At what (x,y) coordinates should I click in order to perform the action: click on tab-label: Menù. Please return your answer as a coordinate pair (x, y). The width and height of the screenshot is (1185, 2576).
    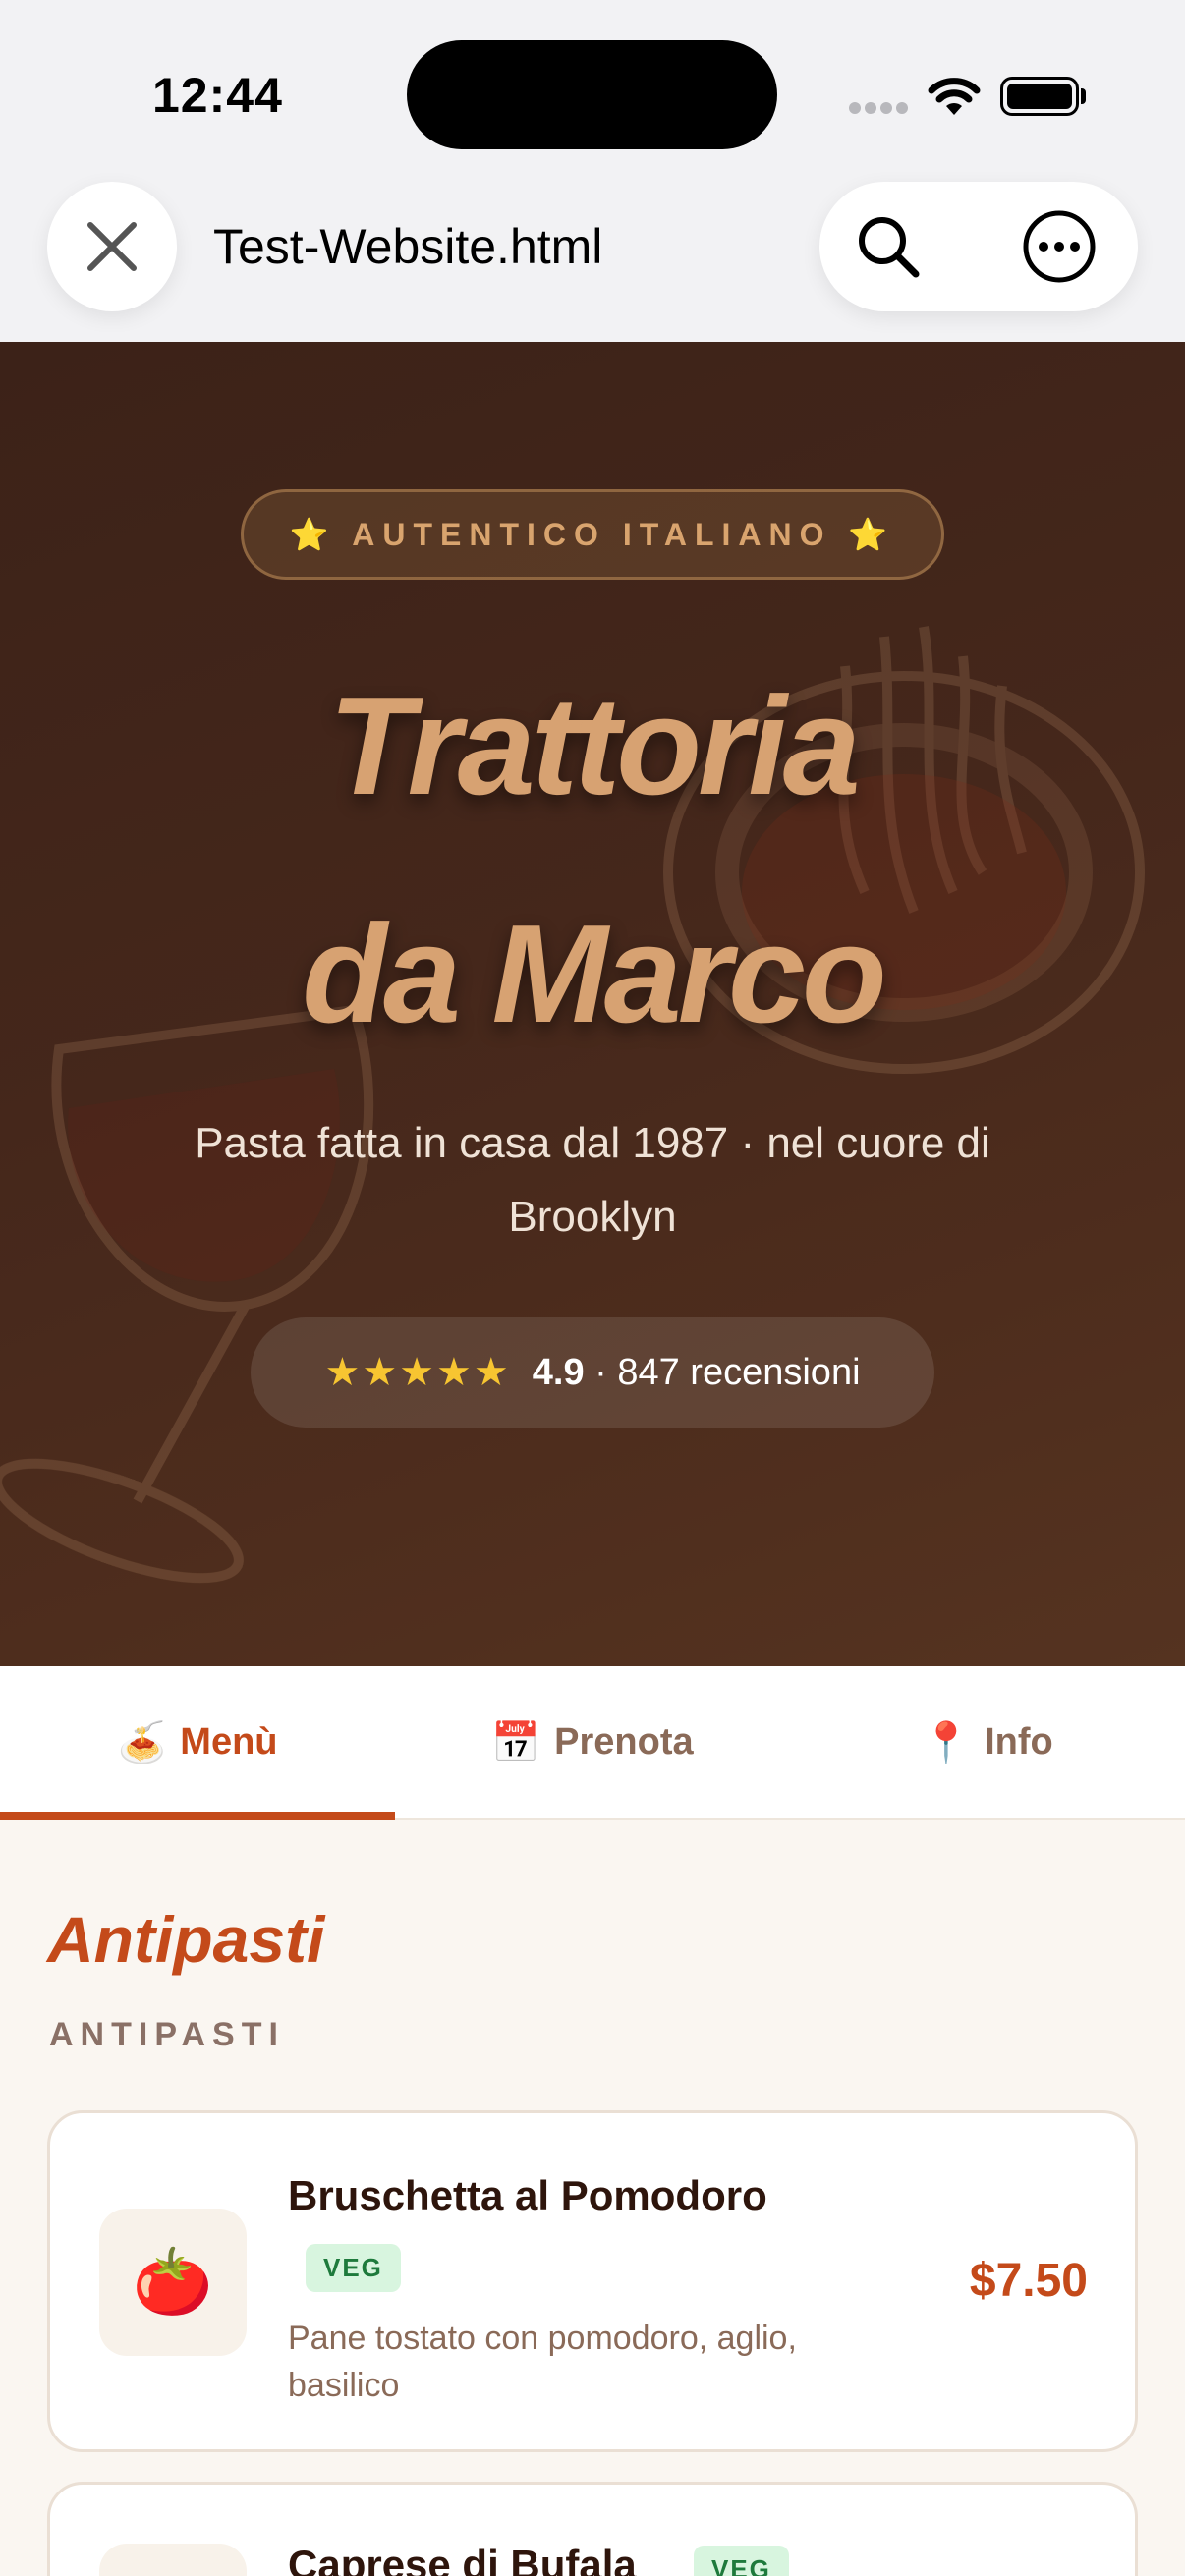
    Looking at the image, I should click on (229, 1741).